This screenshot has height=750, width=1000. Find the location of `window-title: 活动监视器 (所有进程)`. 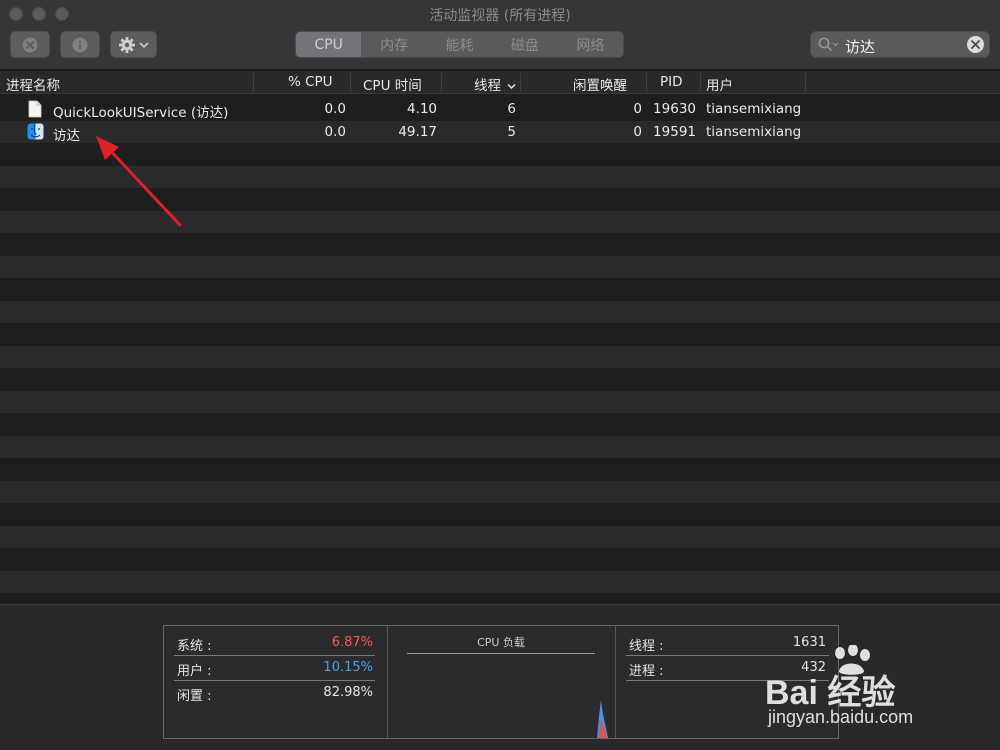

window-title: 活动监视器 (所有进程) is located at coordinates (500, 16).